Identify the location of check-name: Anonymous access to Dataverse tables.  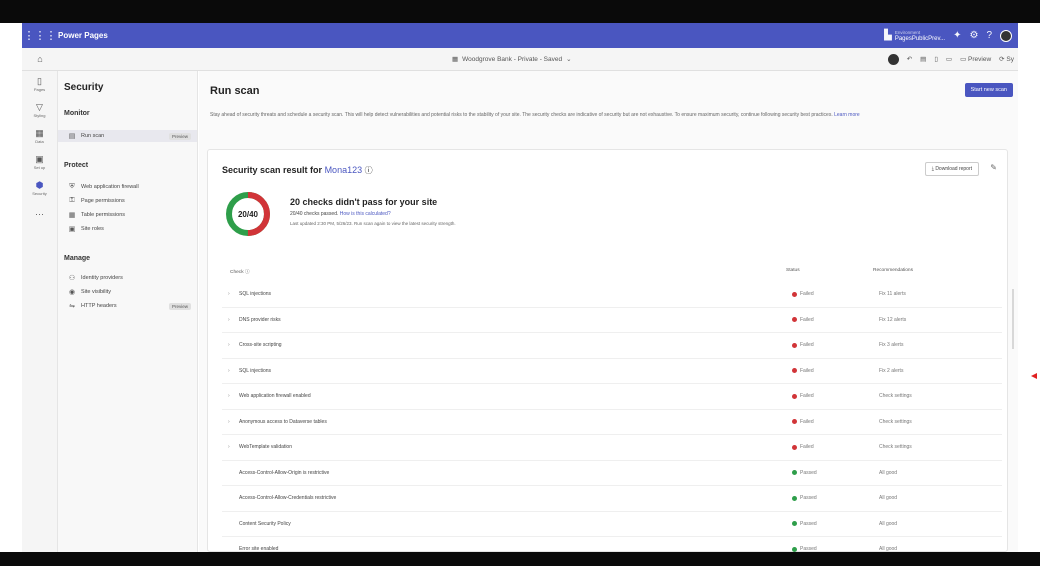
(283, 421).